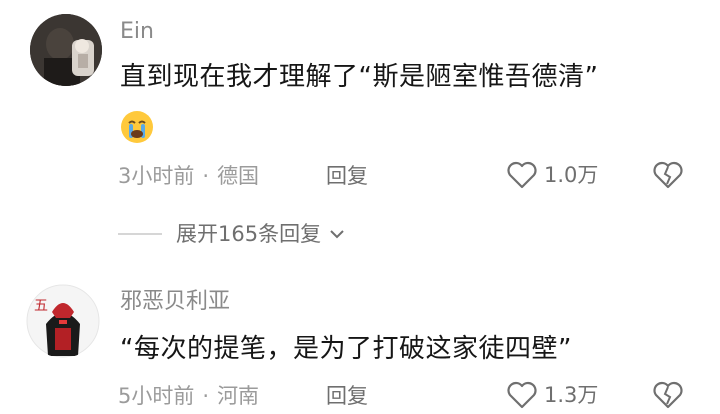 The height and width of the screenshot is (414, 720). I want to click on username: Ein, so click(137, 32).